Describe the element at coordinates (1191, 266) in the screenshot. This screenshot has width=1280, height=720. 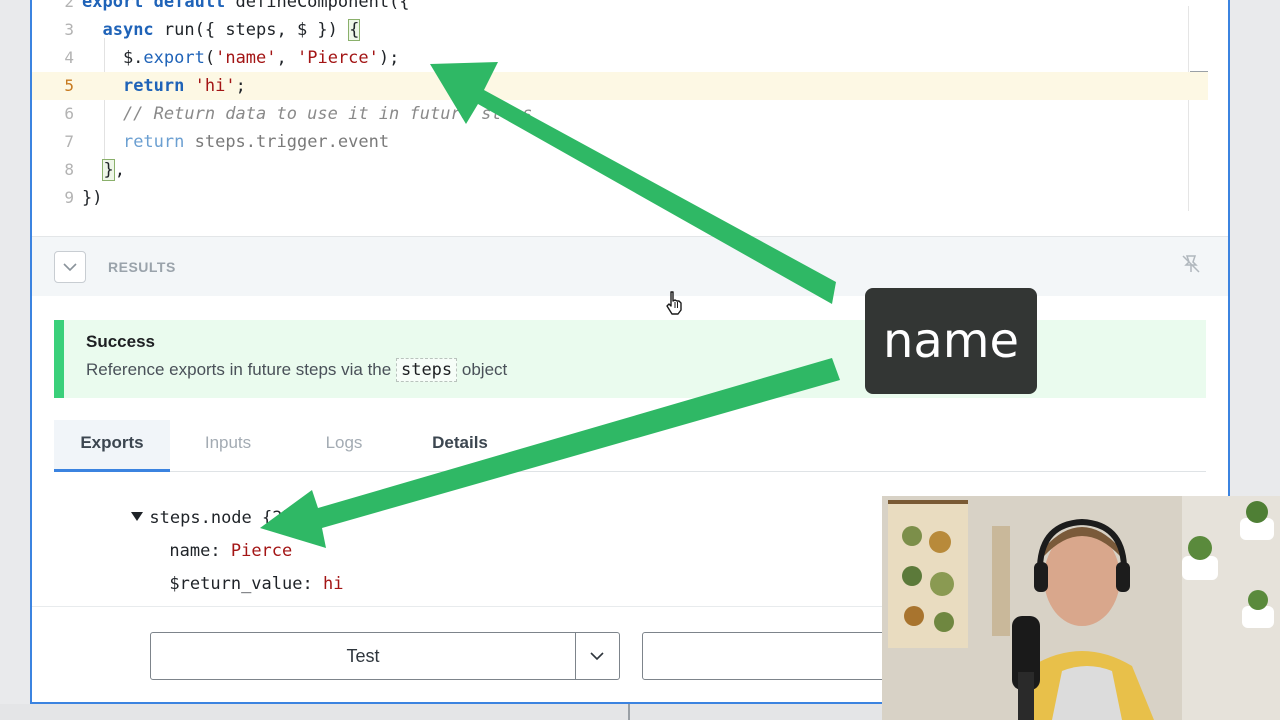
I see `unpin-icon` at that location.